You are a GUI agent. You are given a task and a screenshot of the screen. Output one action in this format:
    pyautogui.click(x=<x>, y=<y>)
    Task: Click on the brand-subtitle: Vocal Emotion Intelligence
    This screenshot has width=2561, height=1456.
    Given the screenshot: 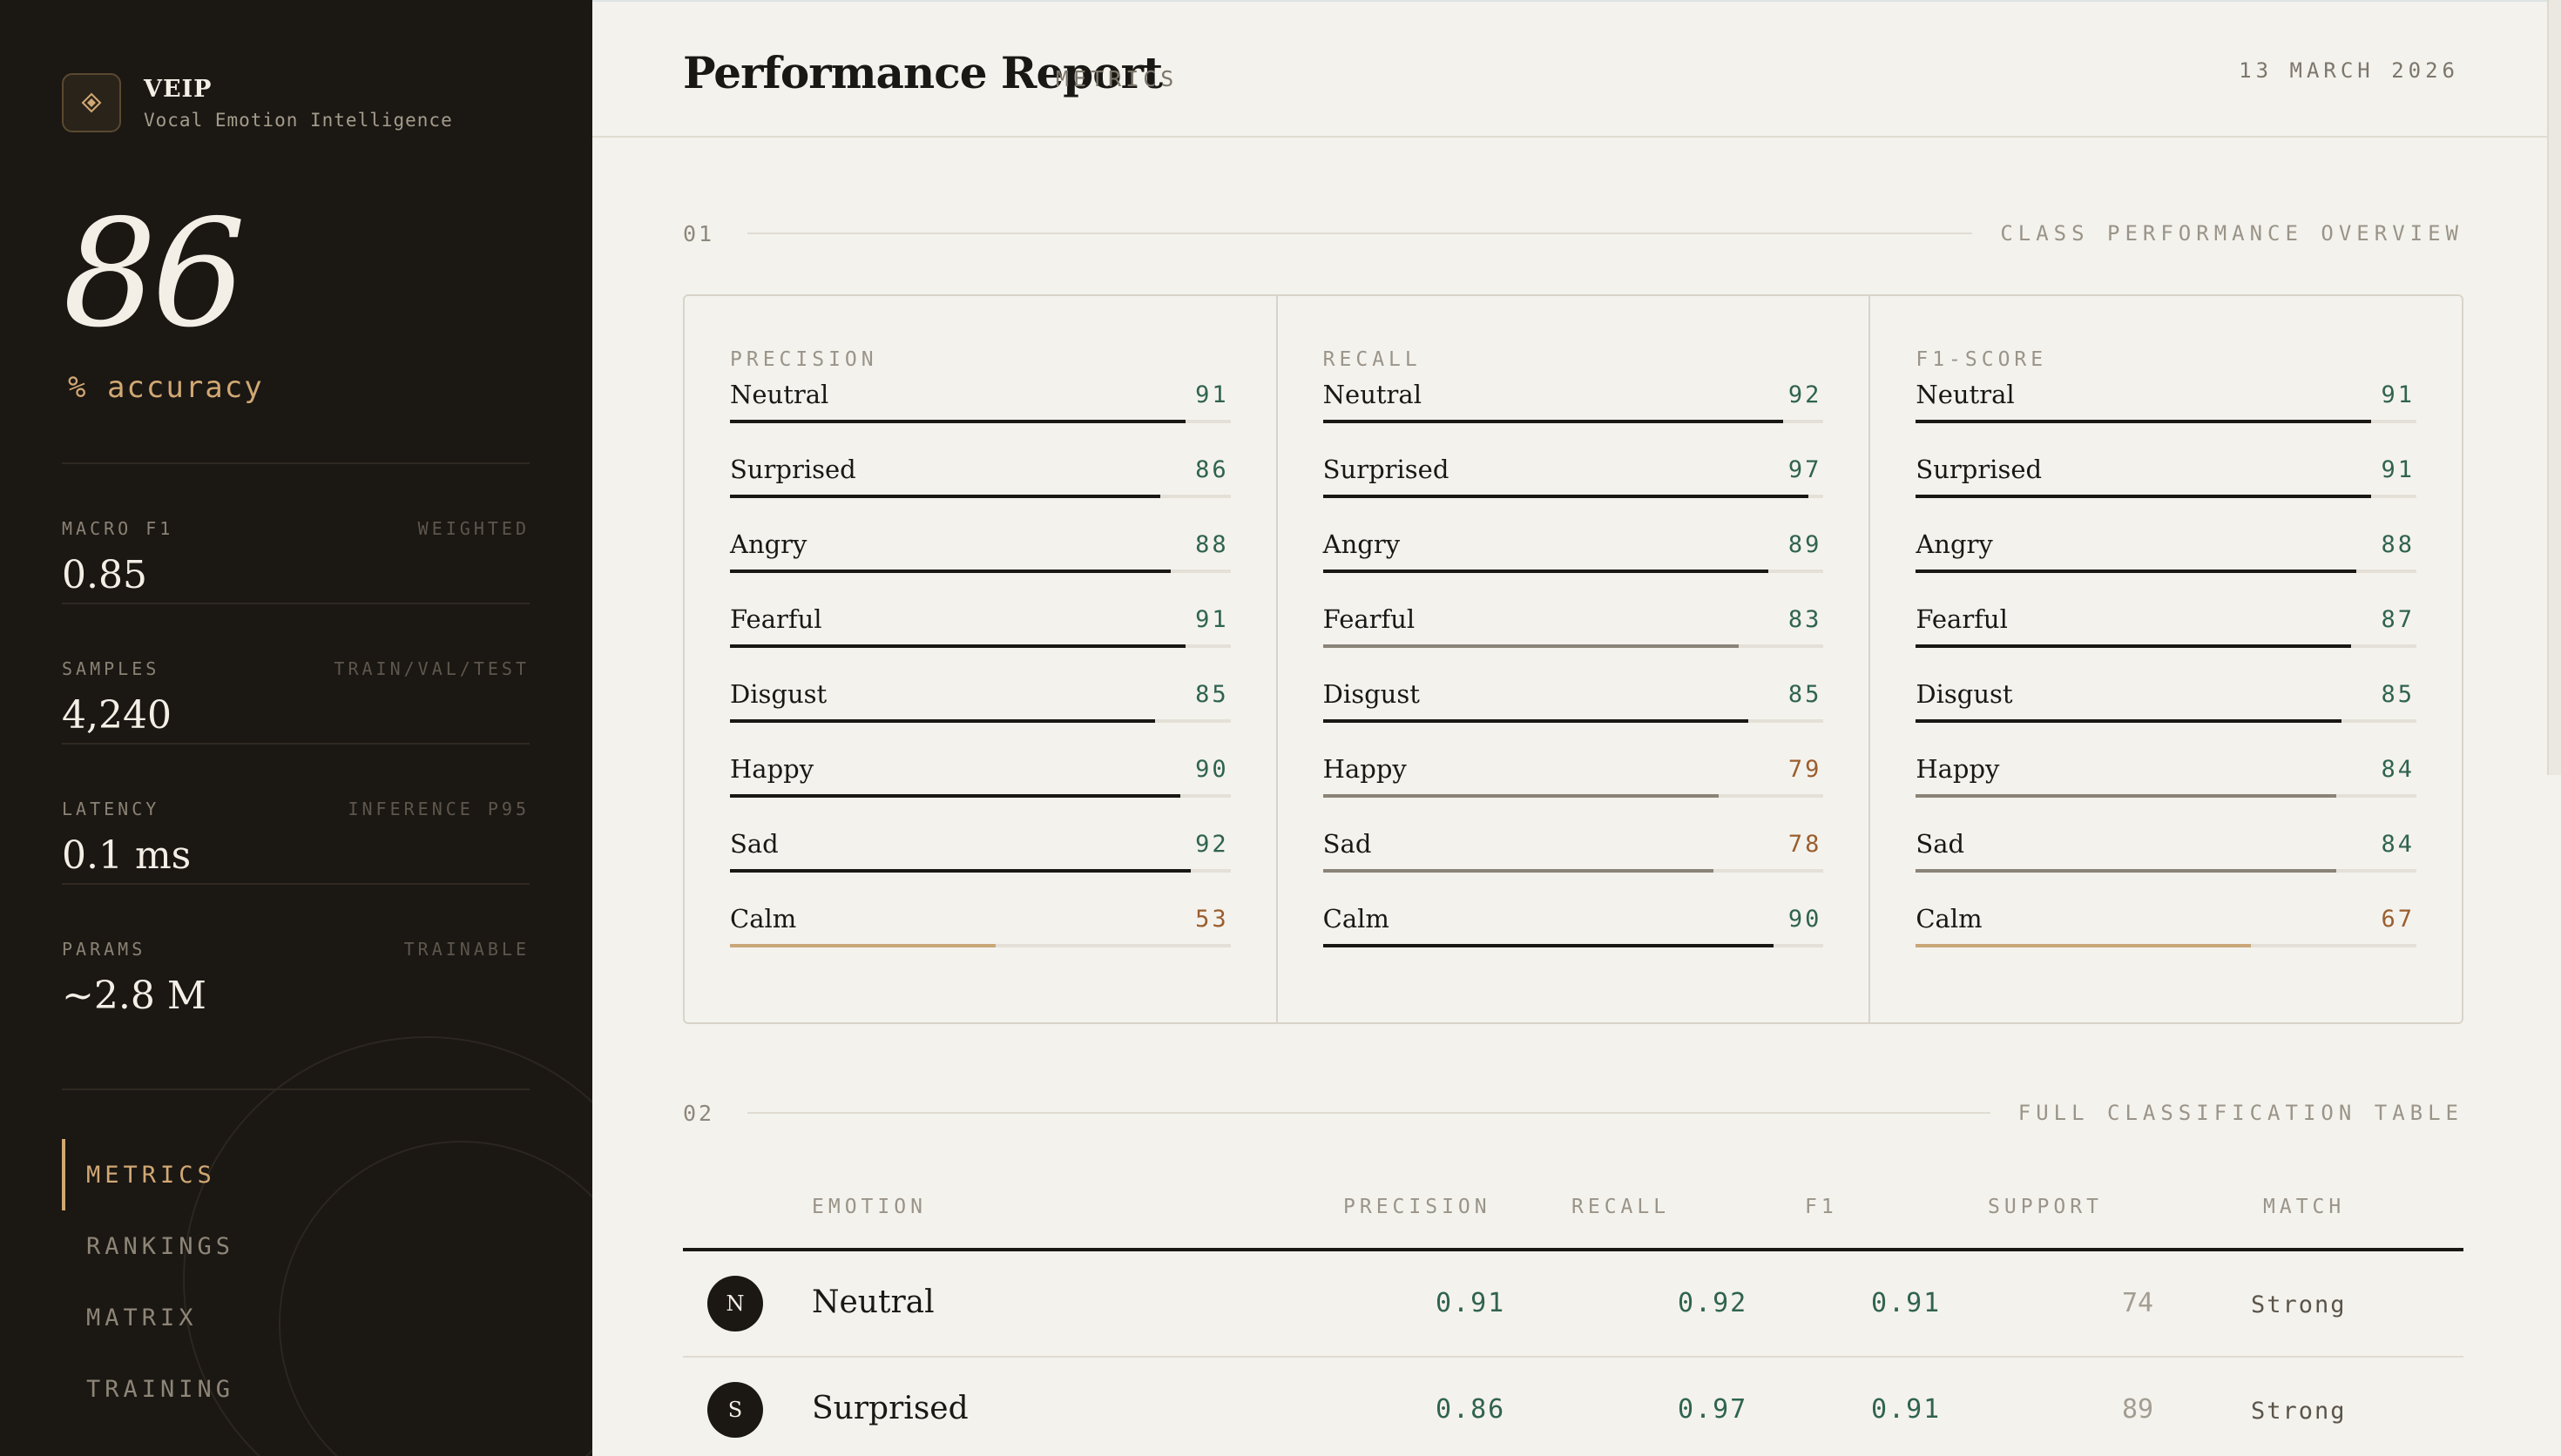 What is the action you would take?
    pyautogui.click(x=298, y=120)
    